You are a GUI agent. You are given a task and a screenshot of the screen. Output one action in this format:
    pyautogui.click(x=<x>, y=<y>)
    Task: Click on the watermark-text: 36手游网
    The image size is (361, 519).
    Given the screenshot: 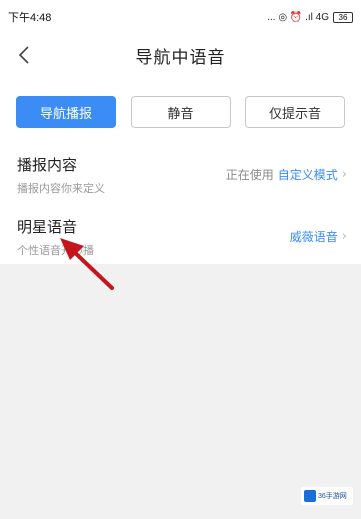 What is the action you would take?
    pyautogui.click(x=332, y=496)
    